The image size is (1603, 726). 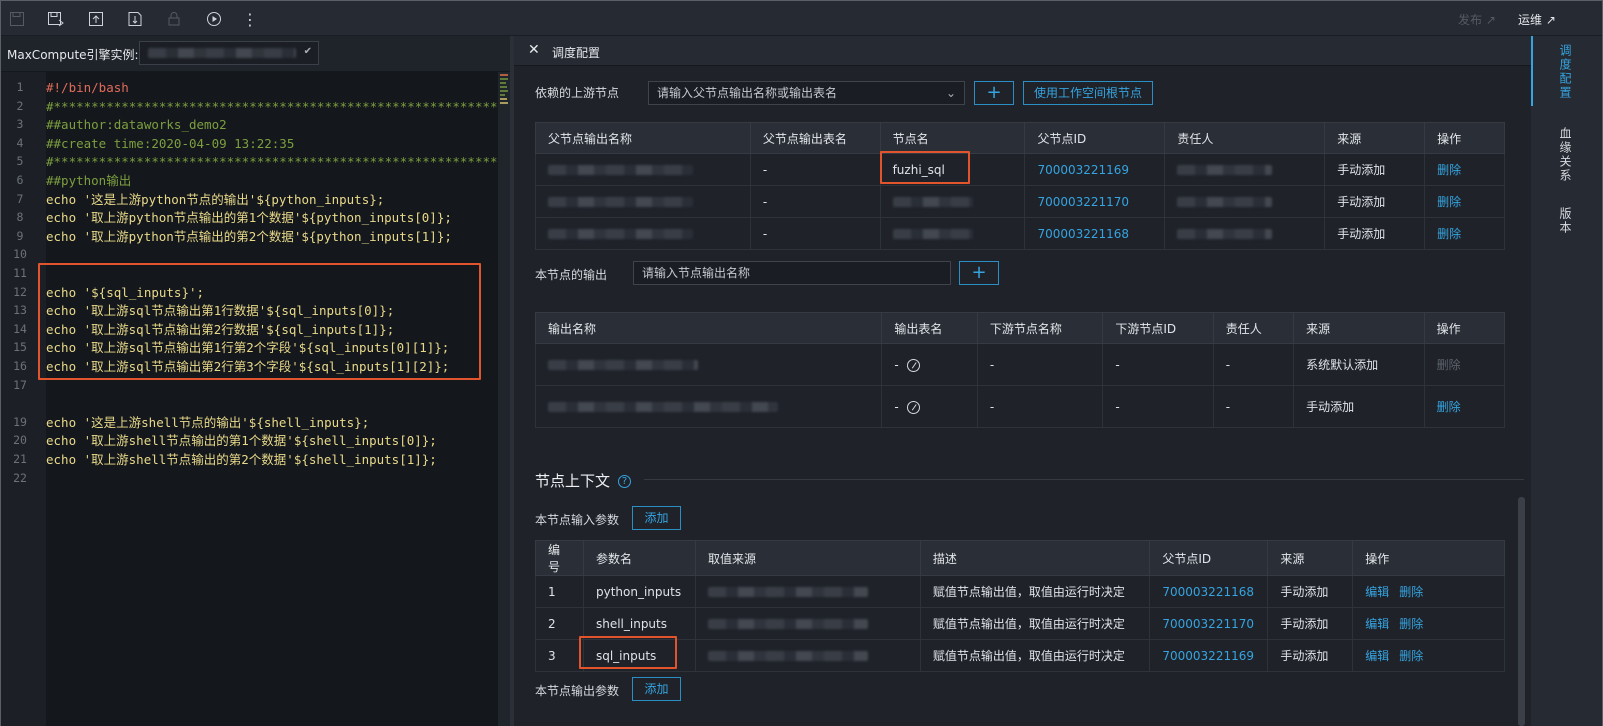 What do you see at coordinates (1020, 364) in the screenshot?
I see `table-row: - - - - 系统默认添加 删除` at bounding box center [1020, 364].